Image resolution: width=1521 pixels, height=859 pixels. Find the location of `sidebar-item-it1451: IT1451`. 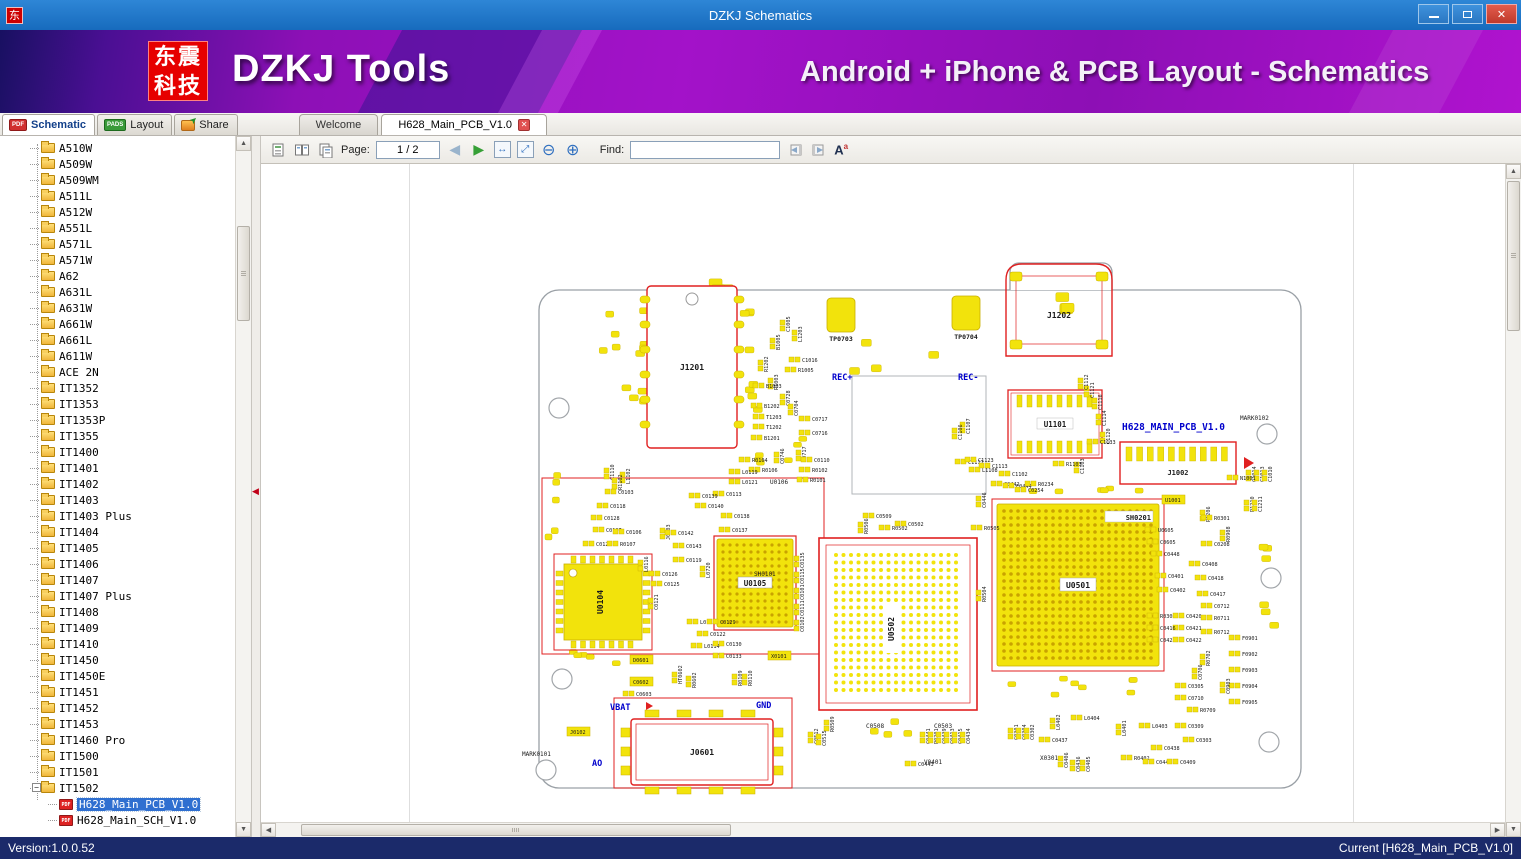

sidebar-item-it1451: IT1451 is located at coordinates (117, 692).